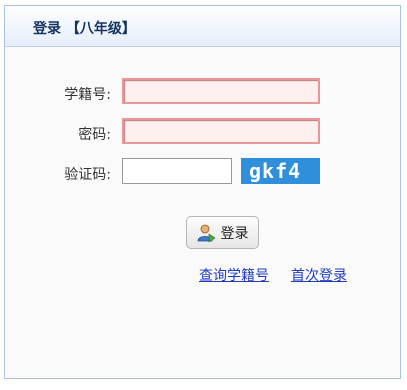 This screenshot has width=407, height=390. Describe the element at coordinates (221, 131) in the screenshot. I see `password-input` at that location.